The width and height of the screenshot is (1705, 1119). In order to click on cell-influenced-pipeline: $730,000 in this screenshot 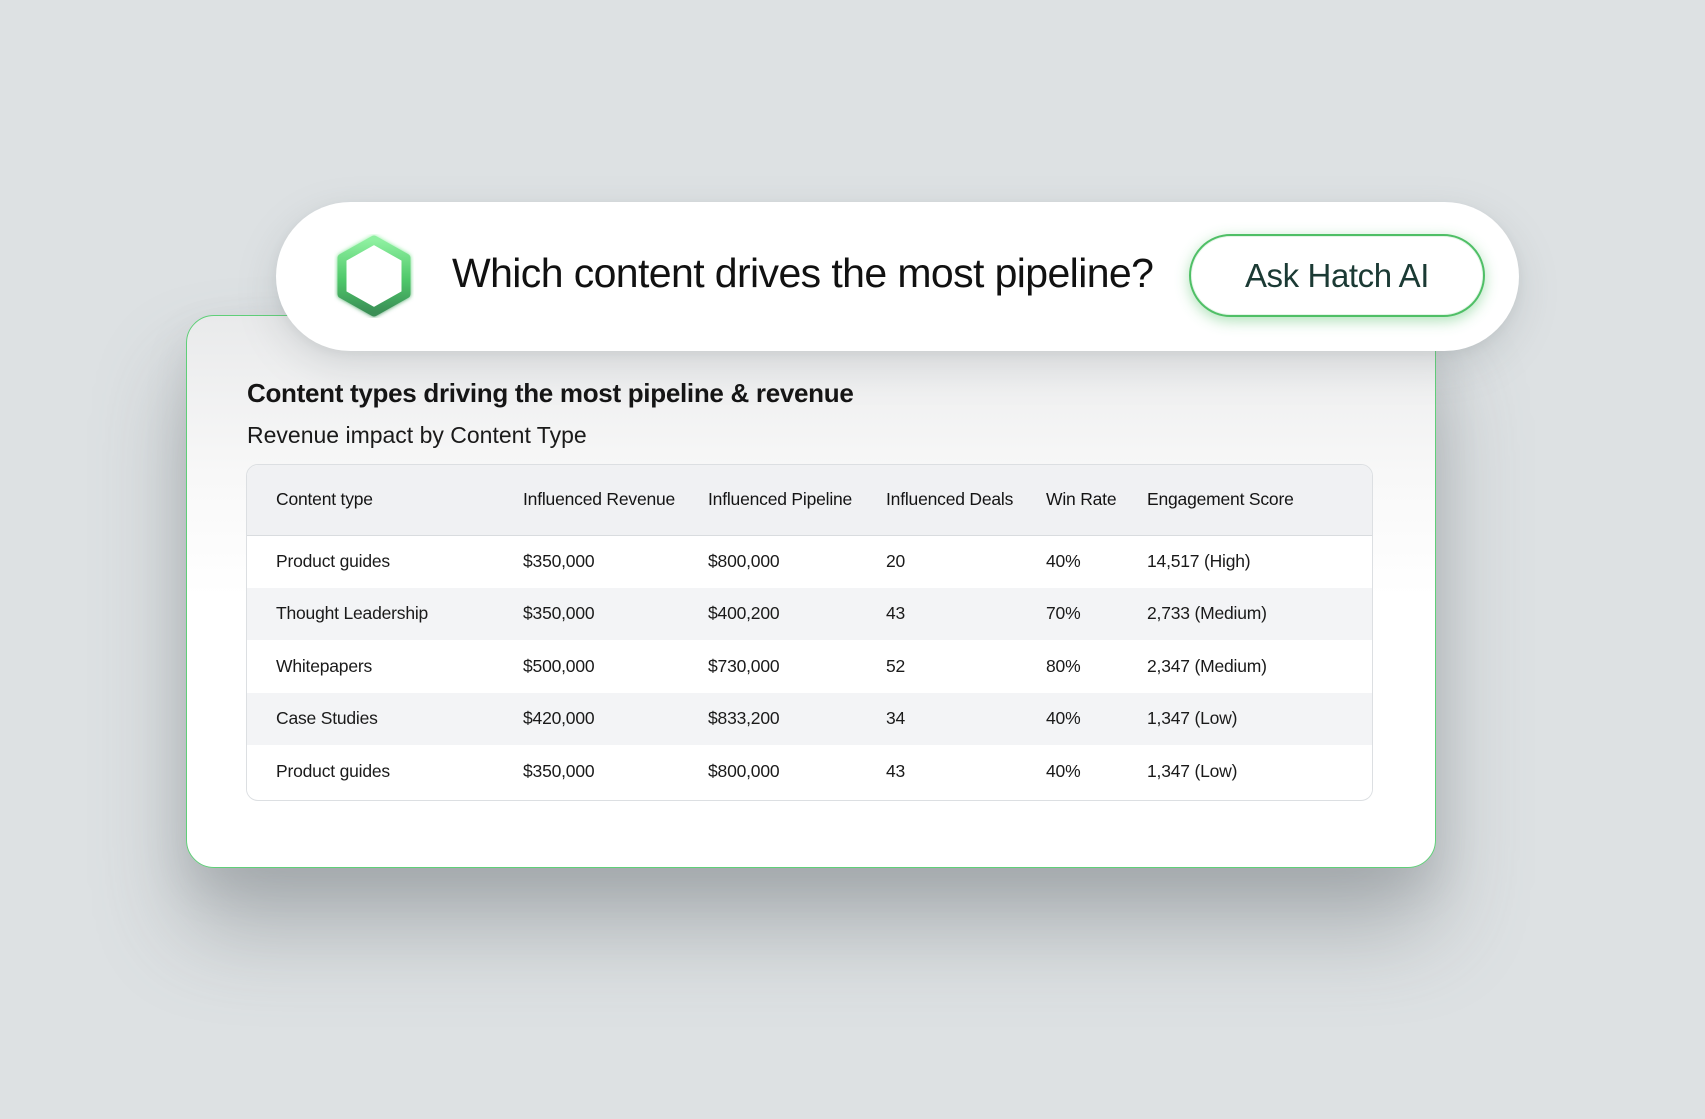, I will do `click(744, 665)`.